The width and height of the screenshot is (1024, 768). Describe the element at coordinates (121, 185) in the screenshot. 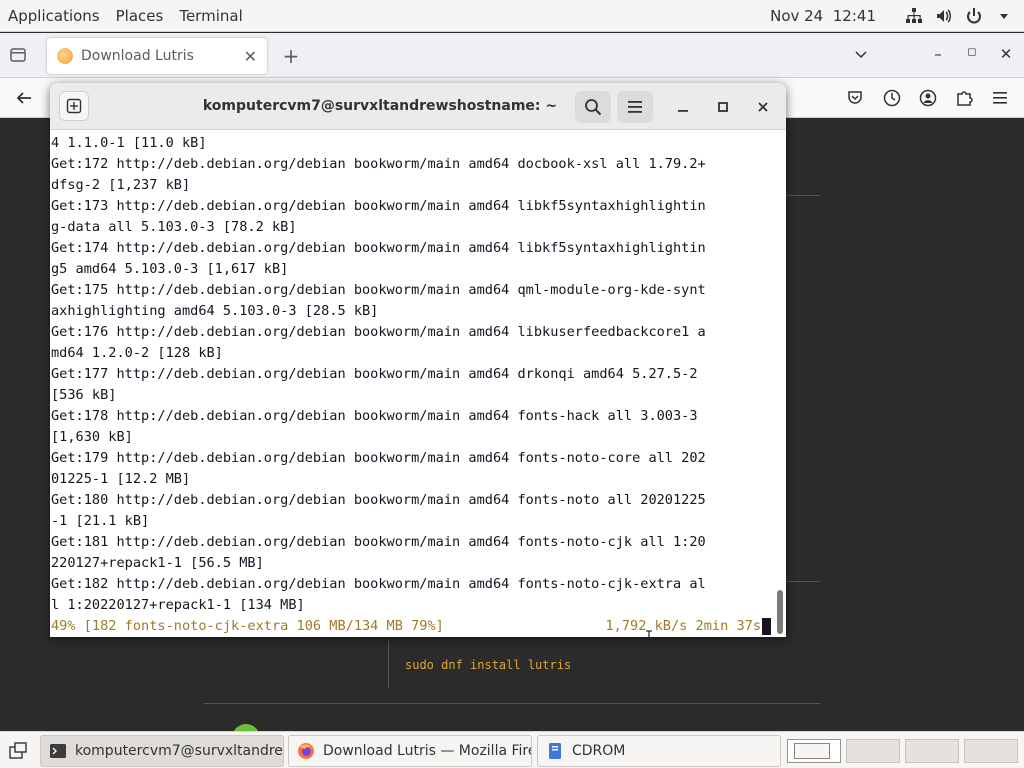

I see `terminal-line: dfsg-2 [1,237 kB]` at that location.